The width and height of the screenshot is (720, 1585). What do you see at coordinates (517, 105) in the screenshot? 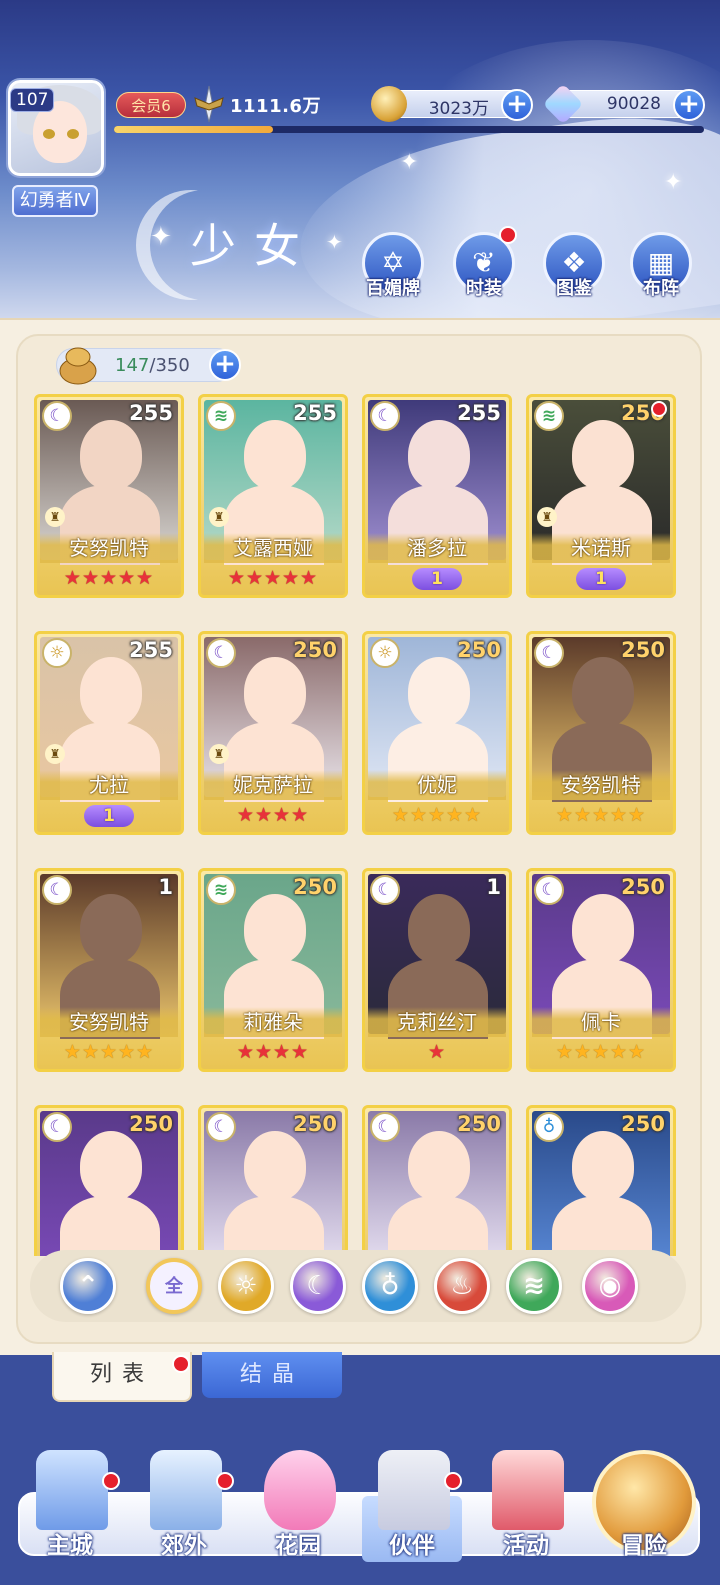
I see `add-gold-button: +` at bounding box center [517, 105].